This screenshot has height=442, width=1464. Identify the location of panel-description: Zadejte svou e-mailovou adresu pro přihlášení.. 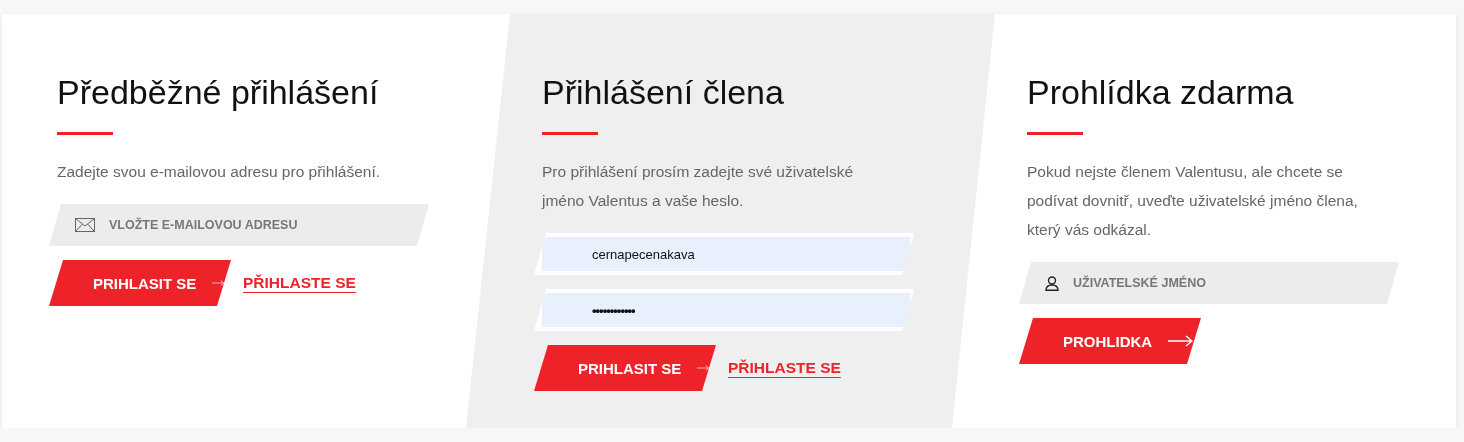
(219, 172).